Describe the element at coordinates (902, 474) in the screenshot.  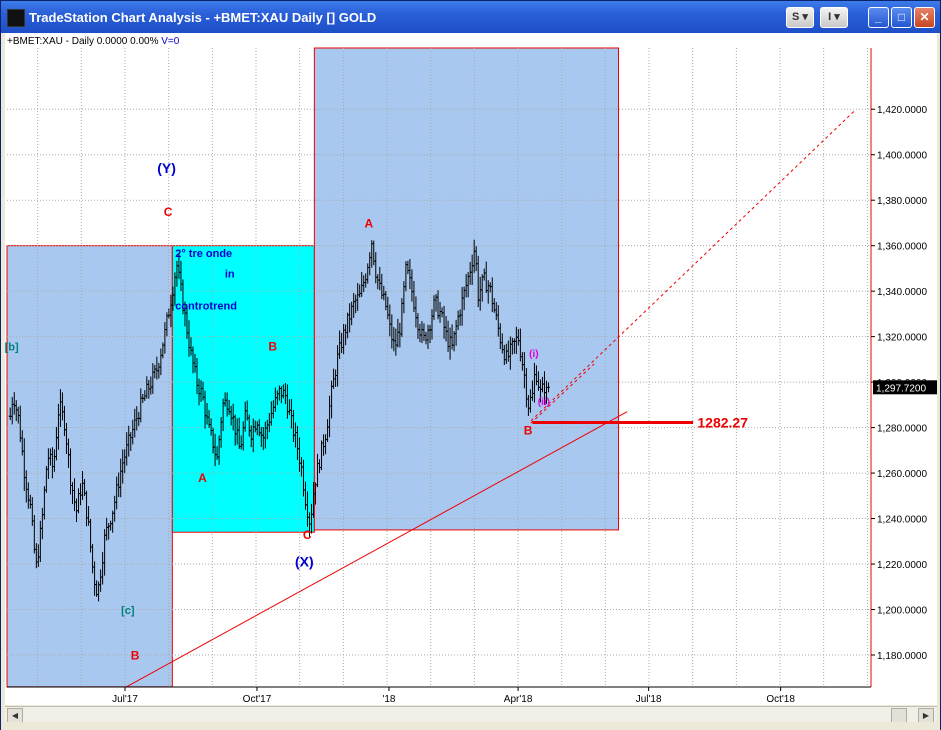
I see `price-tick-label: 1,260.0000` at that location.